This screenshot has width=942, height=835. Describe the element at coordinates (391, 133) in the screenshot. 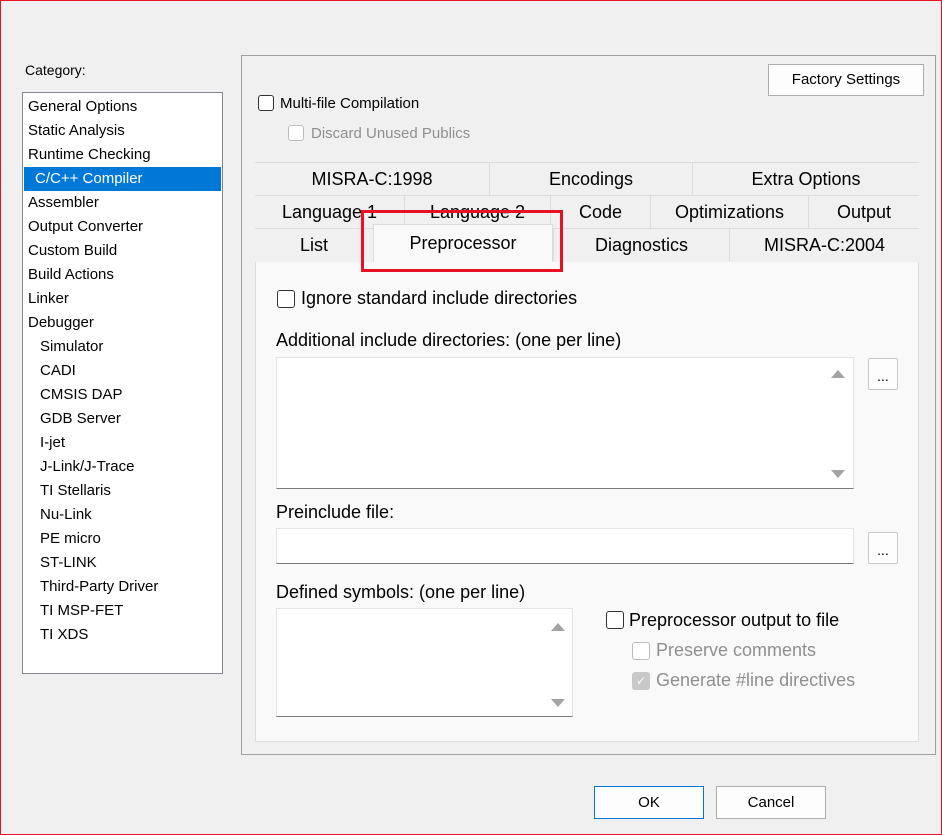

I see `discard-unused-label: Discard Unused Publics` at that location.